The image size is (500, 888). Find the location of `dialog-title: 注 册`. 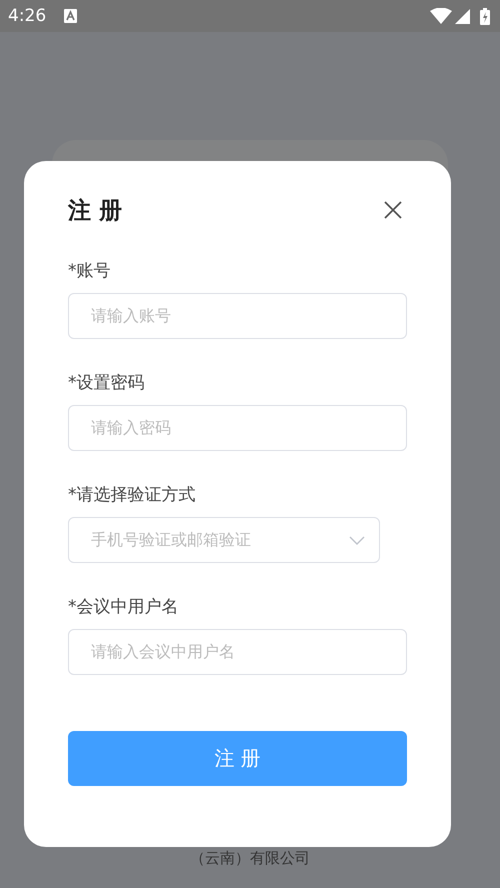

dialog-title: 注 册 is located at coordinates (95, 211).